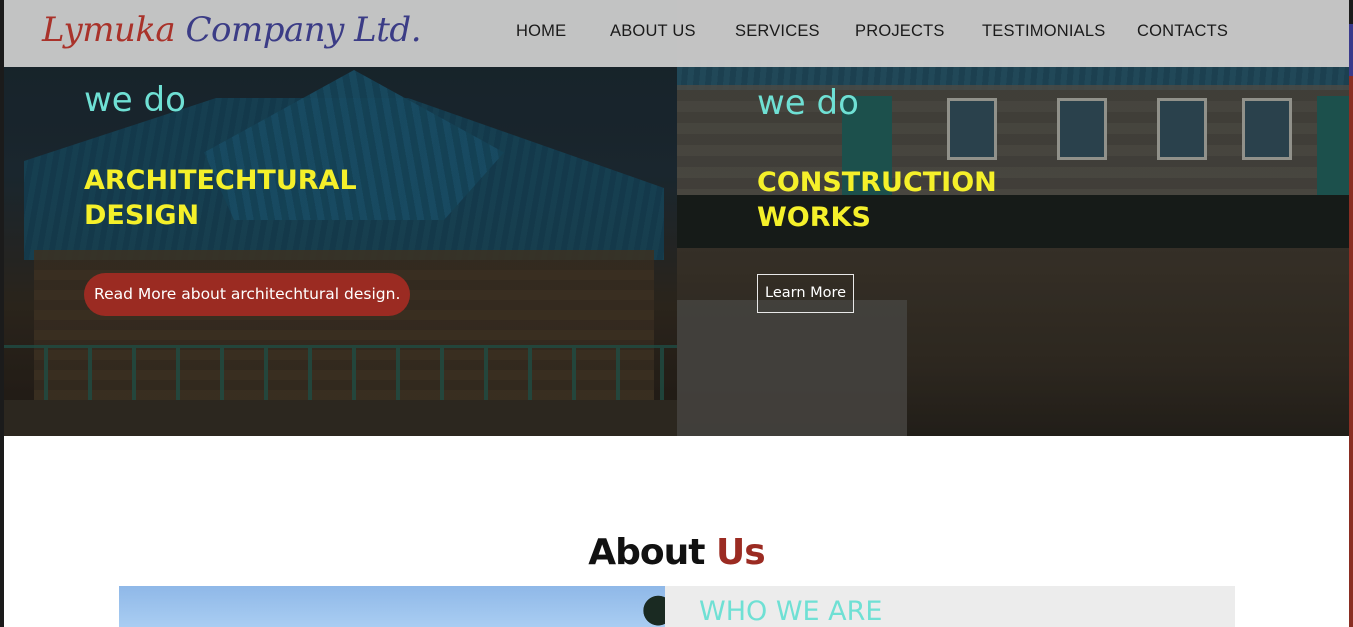  I want to click on read-more-architecture-button: Read More about architechtural design., so click(247, 294).